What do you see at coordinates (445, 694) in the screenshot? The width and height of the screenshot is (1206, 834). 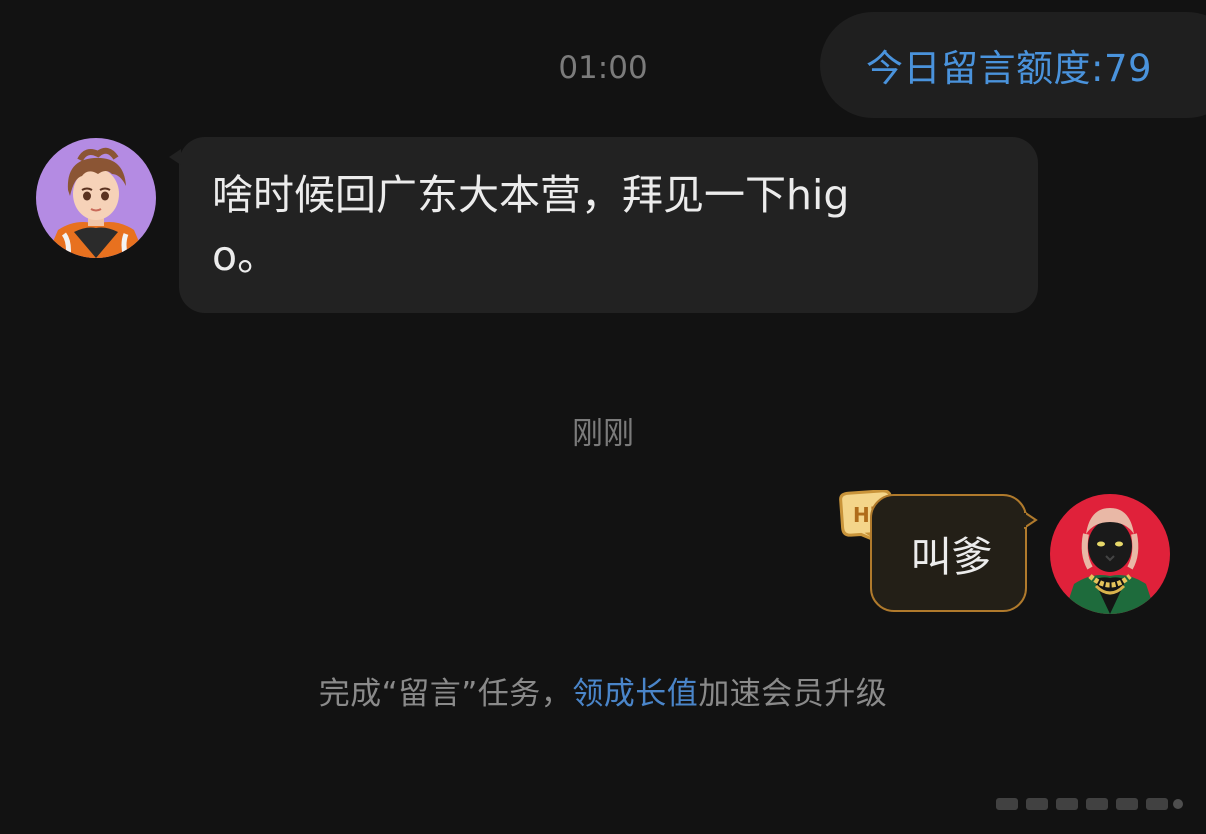 I see `promo-prefix: 完成“留言”任务，` at bounding box center [445, 694].